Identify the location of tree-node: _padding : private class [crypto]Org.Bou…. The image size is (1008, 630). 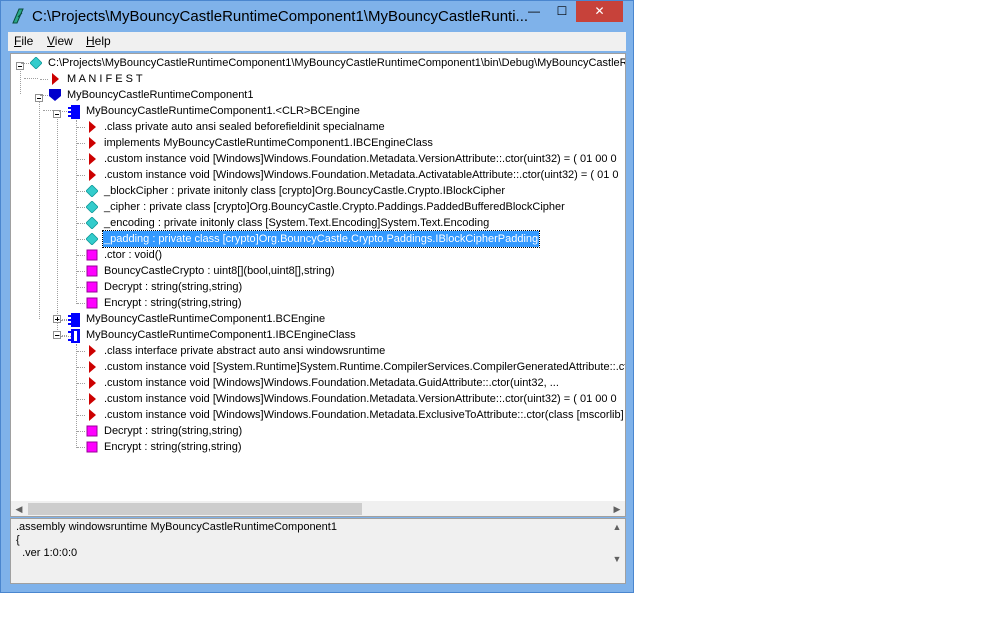
(351, 239).